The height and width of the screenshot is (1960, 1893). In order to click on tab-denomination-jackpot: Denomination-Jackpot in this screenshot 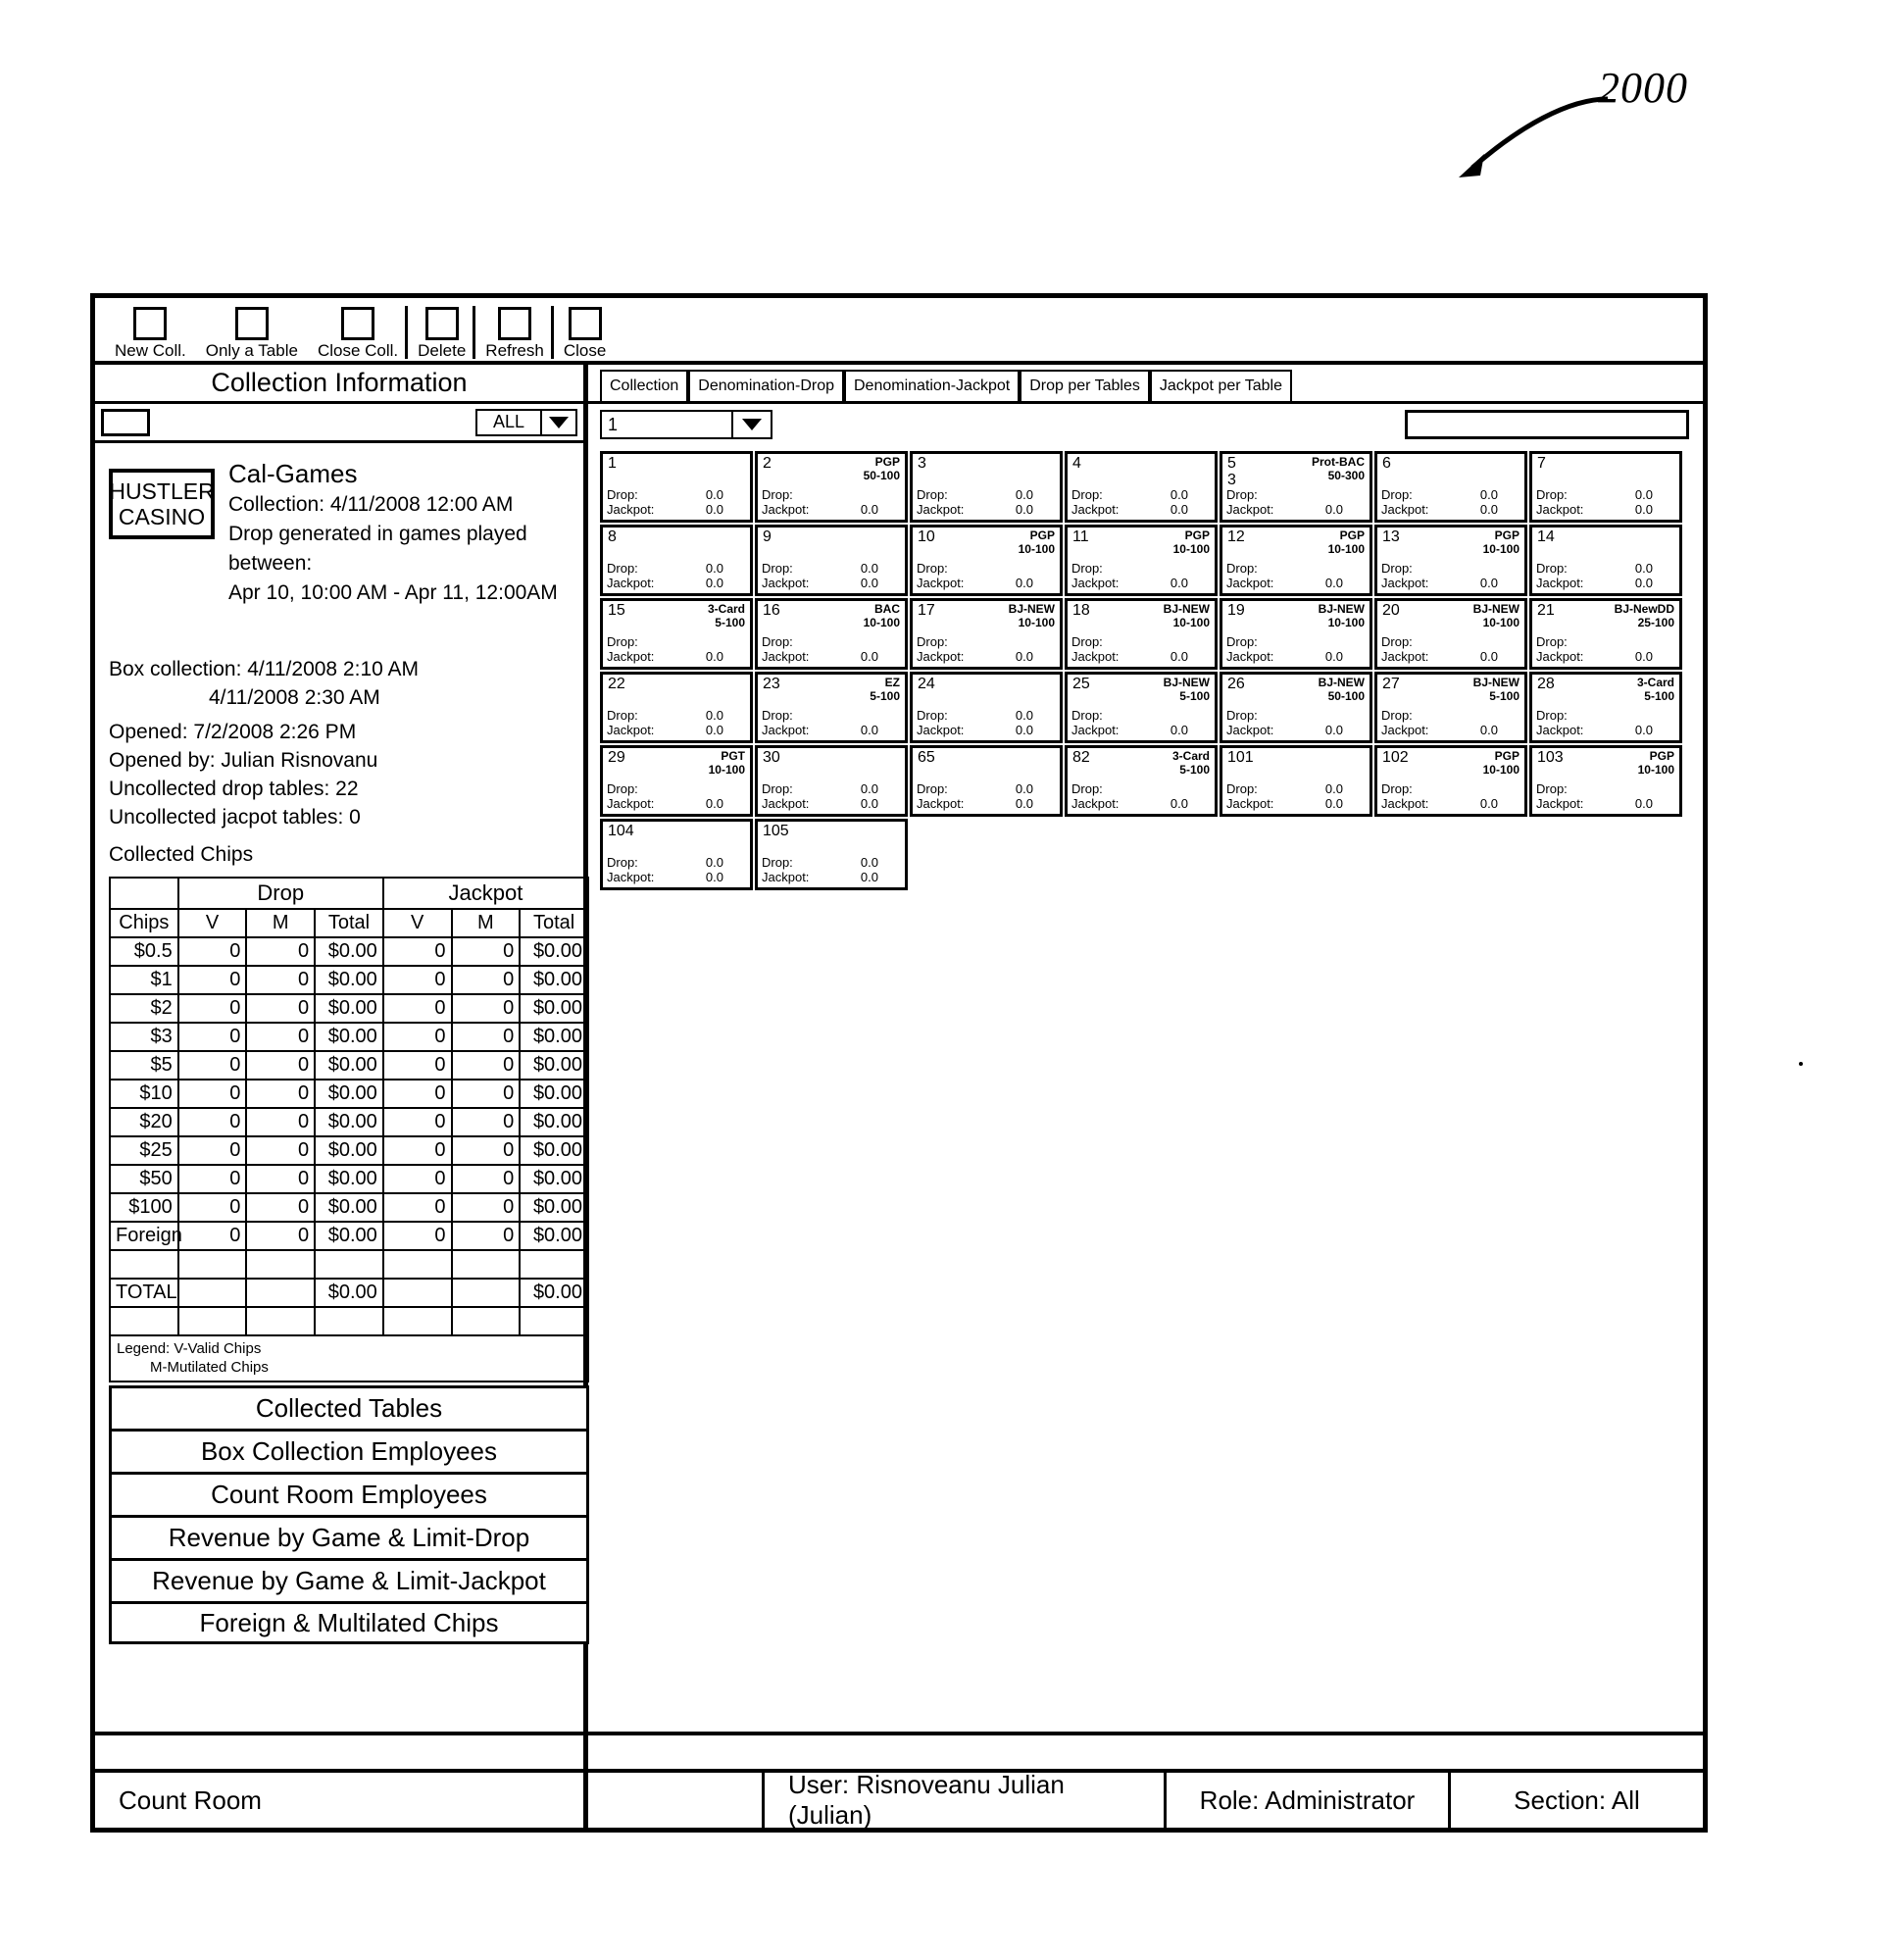, I will do `click(932, 386)`.